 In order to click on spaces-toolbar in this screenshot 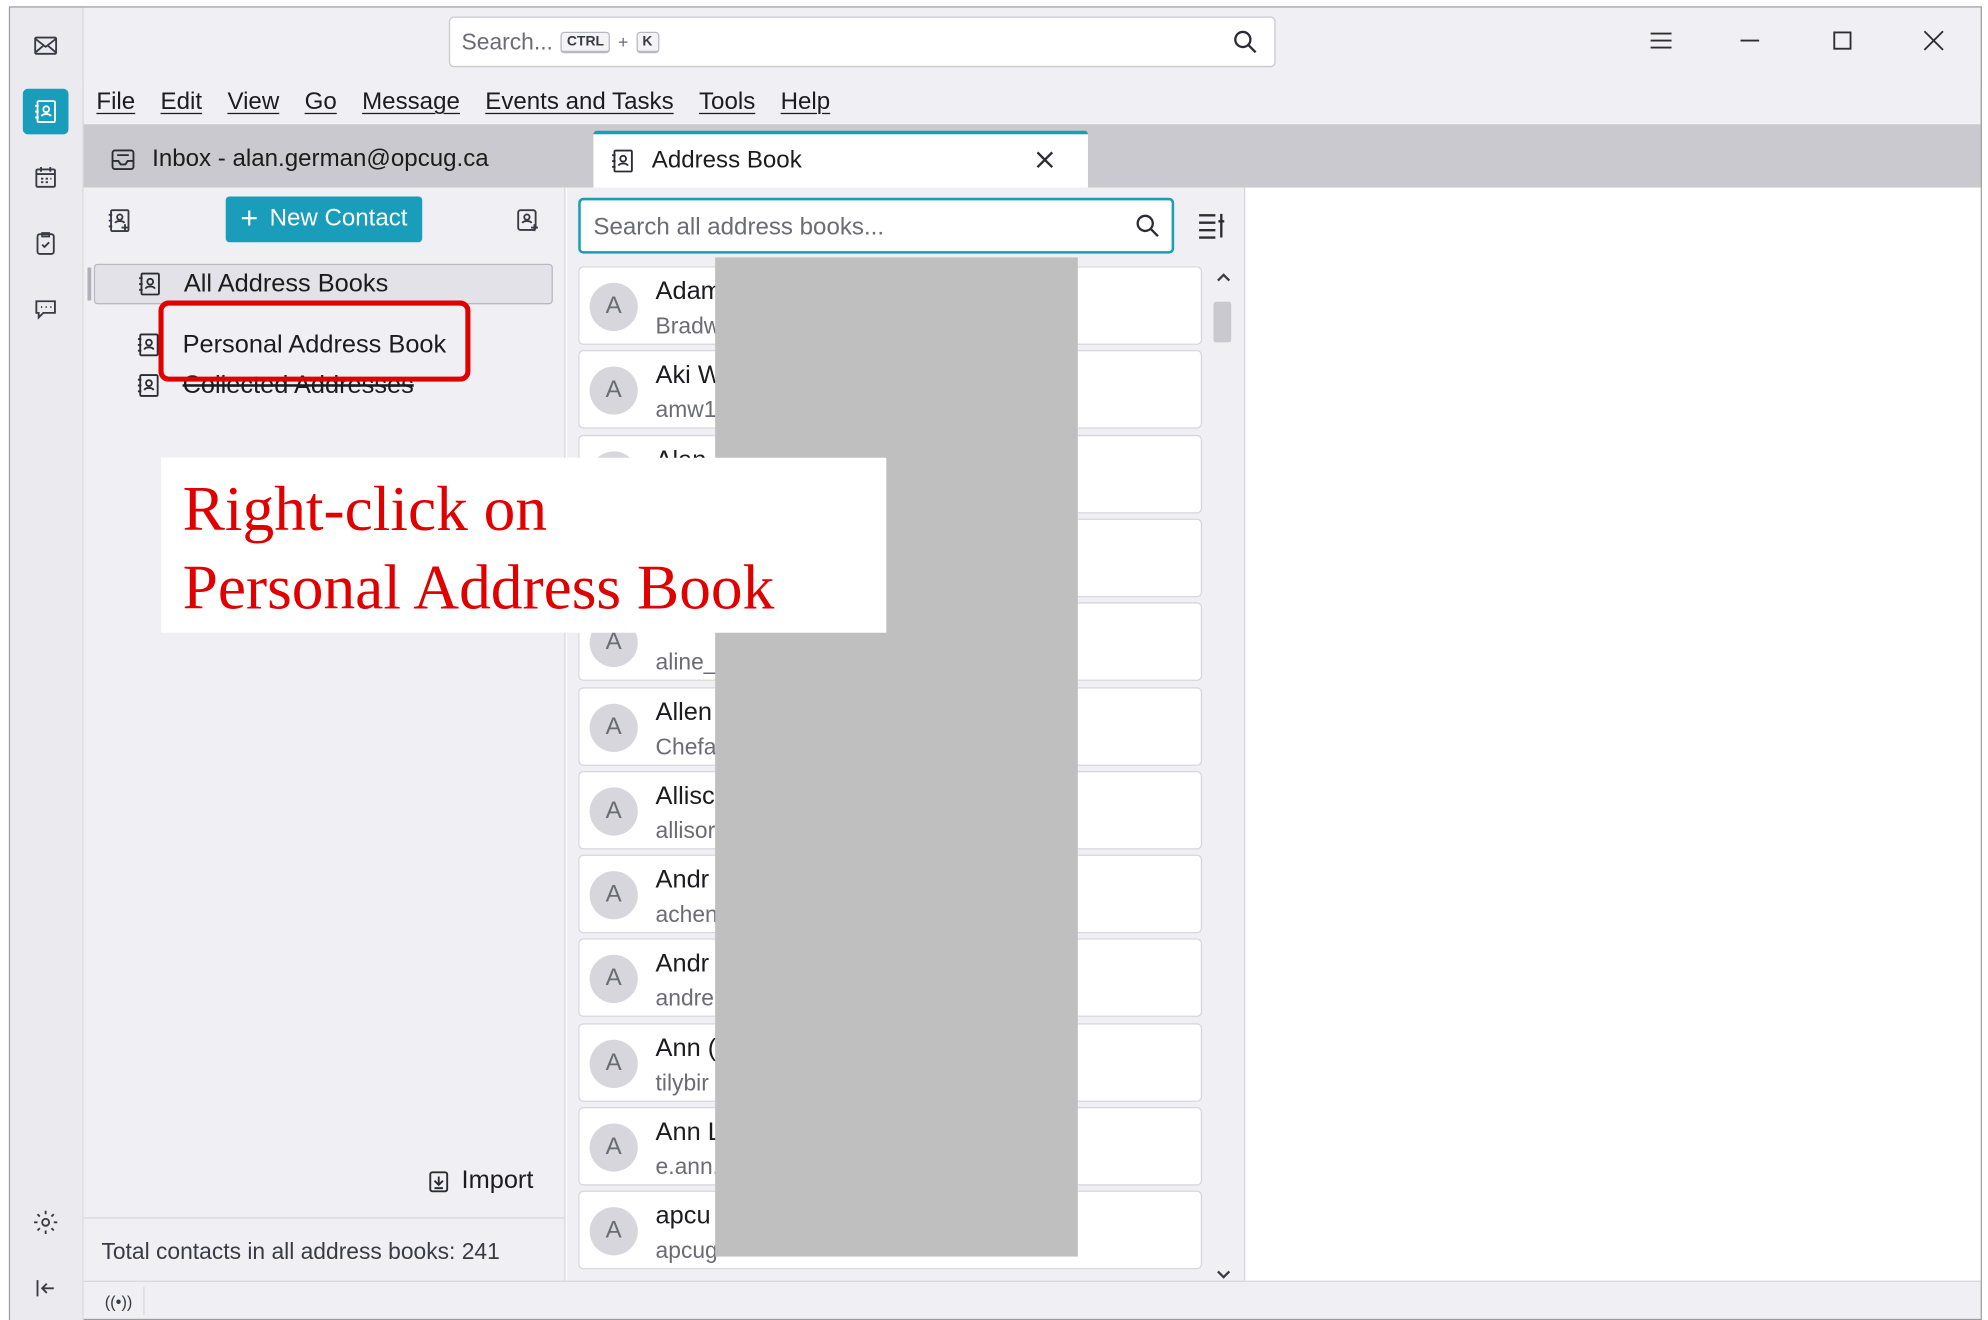, I will do `click(47, 663)`.